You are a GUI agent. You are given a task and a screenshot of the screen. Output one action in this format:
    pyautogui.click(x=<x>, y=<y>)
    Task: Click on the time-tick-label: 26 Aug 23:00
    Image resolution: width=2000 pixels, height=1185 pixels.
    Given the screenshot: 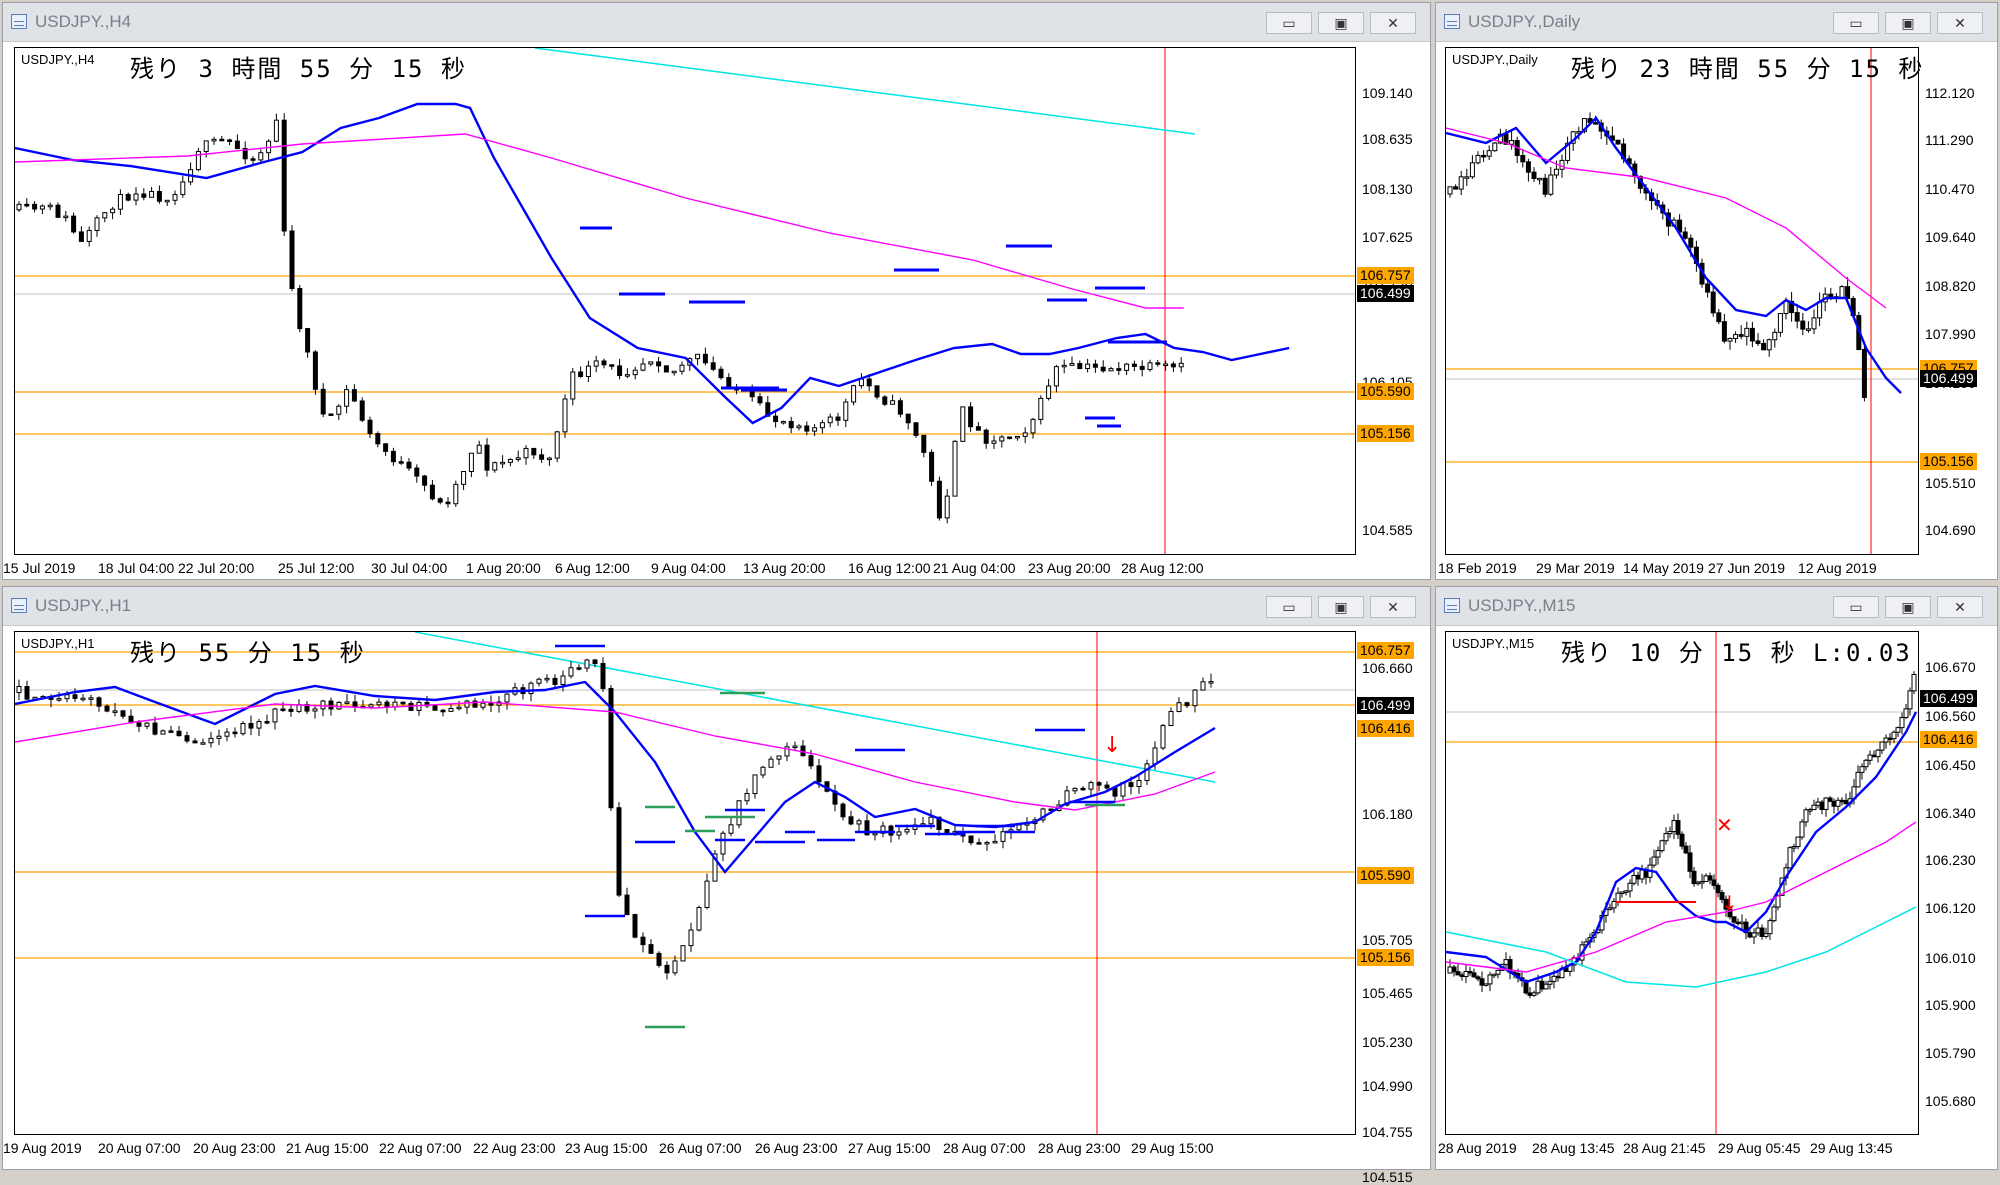 What is the action you would take?
    pyautogui.click(x=796, y=1148)
    